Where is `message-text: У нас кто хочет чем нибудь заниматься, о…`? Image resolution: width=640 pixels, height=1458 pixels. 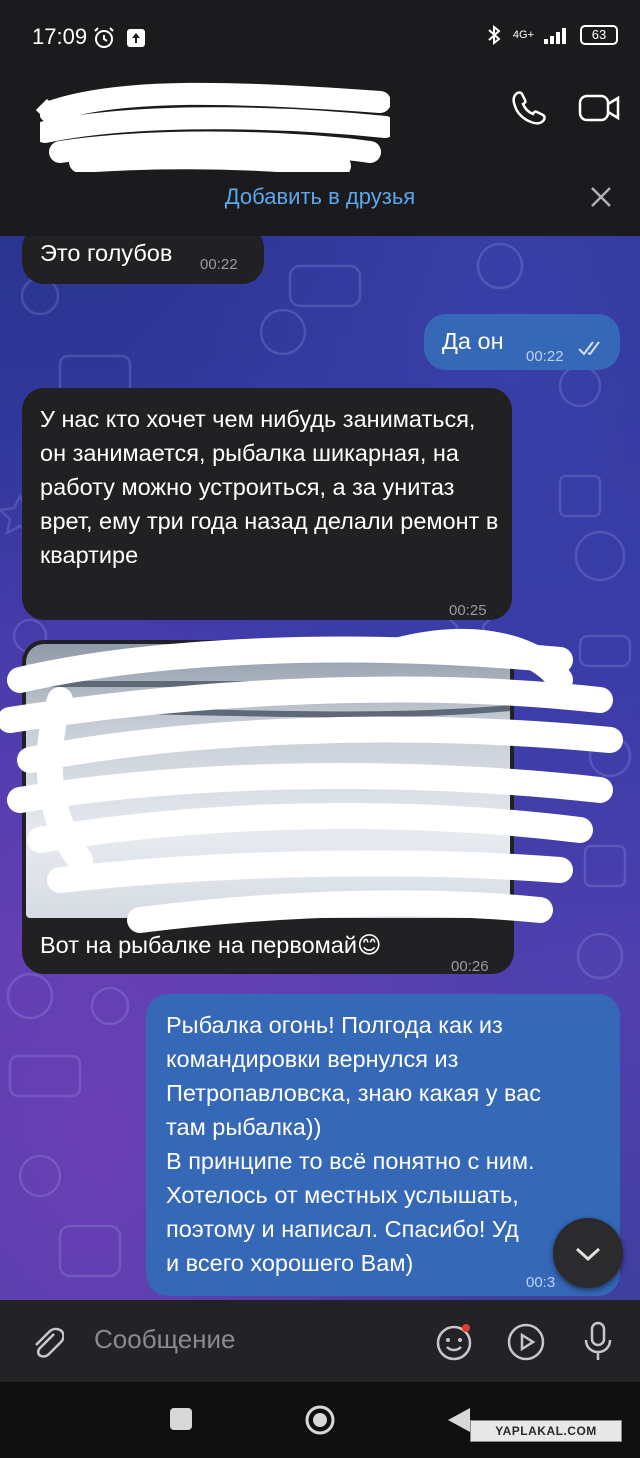 message-text: У нас кто хочет чем нибудь заниматься, о… is located at coordinates (269, 487).